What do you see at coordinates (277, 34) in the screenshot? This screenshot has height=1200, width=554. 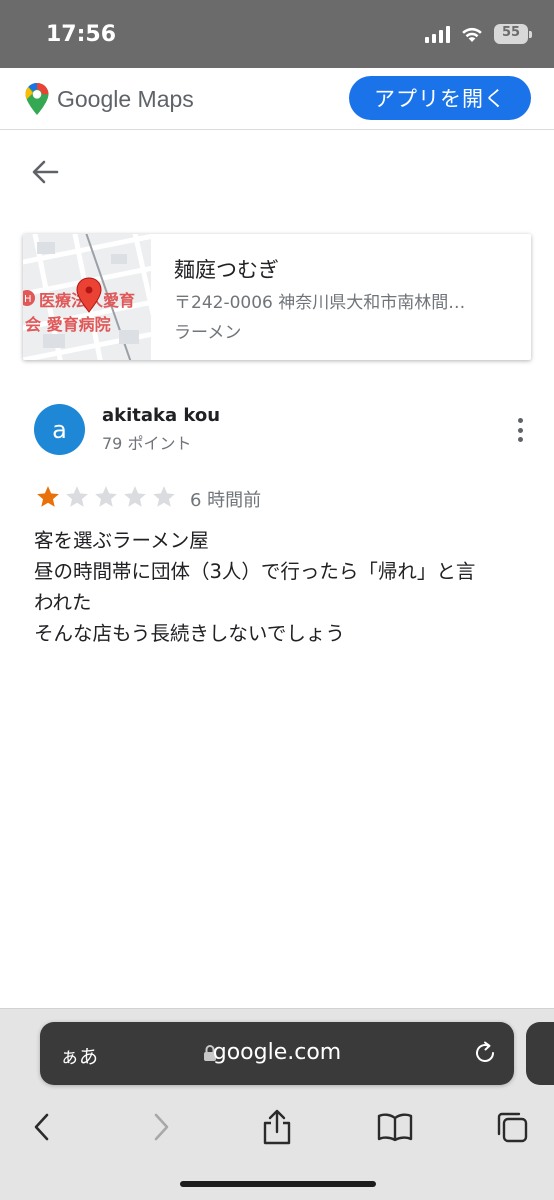 I see `status-bar: 17:56 55` at bounding box center [277, 34].